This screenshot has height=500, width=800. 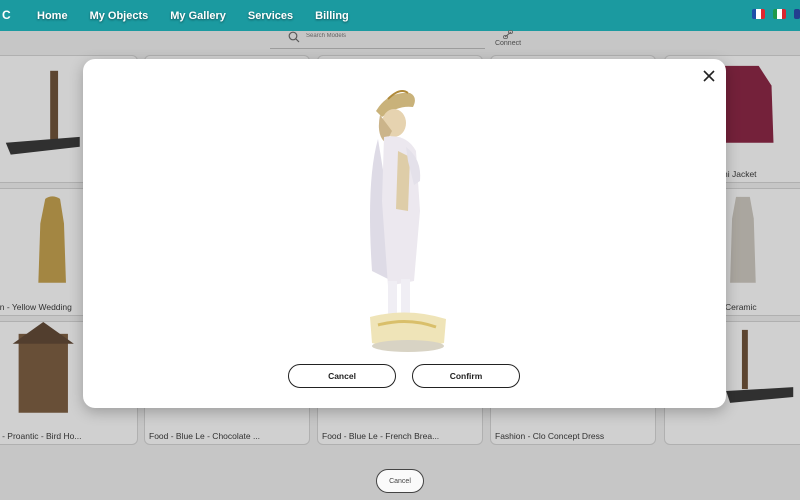 I want to click on nav-services: Services, so click(x=270, y=16).